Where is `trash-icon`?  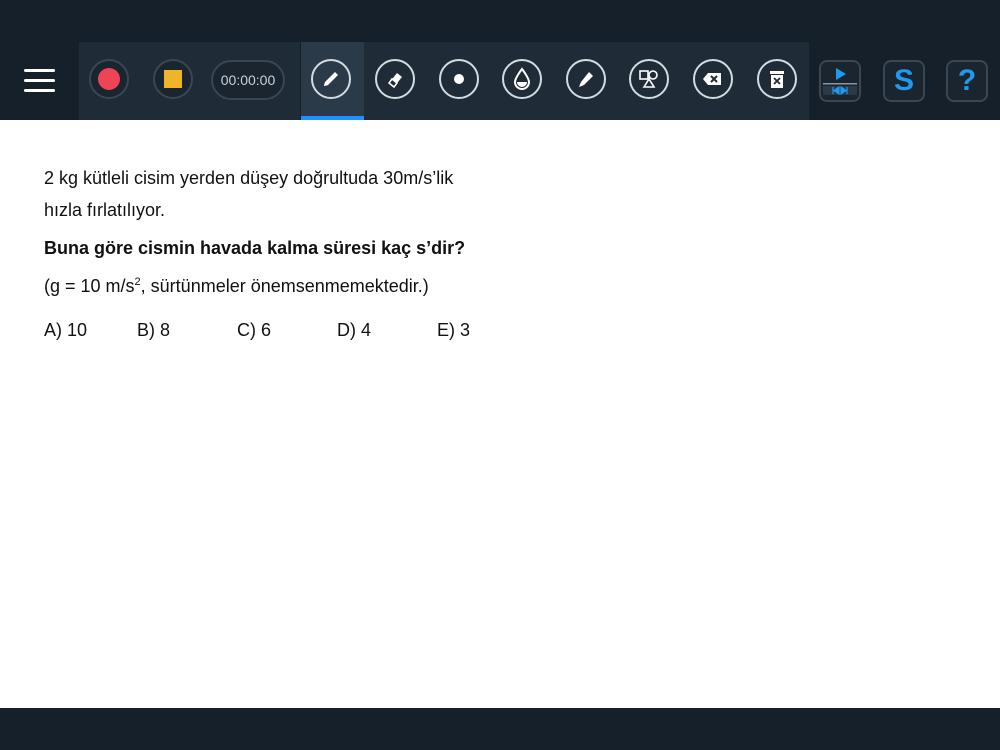
trash-icon is located at coordinates (777, 79).